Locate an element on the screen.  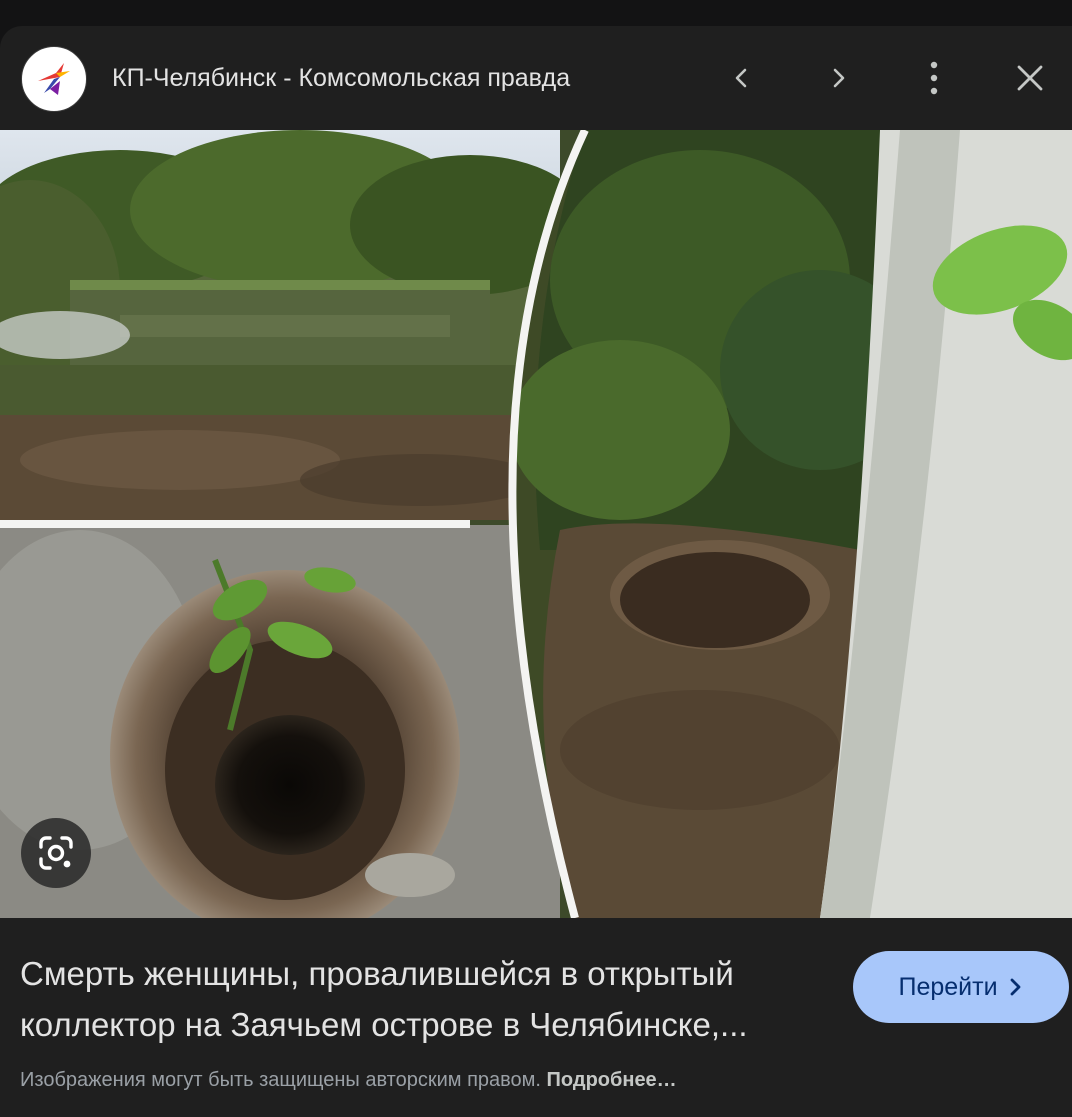
more-options-button is located at coordinates (934, 78).